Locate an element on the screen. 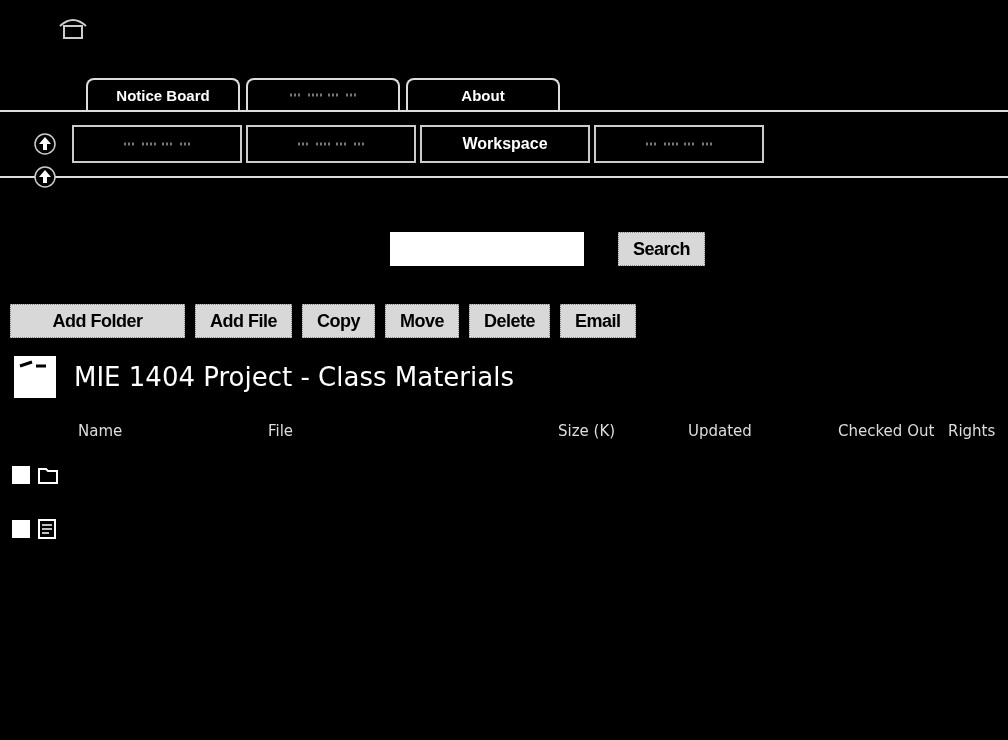 The height and width of the screenshot is (740, 1008). column-header: Name is located at coordinates (173, 429).